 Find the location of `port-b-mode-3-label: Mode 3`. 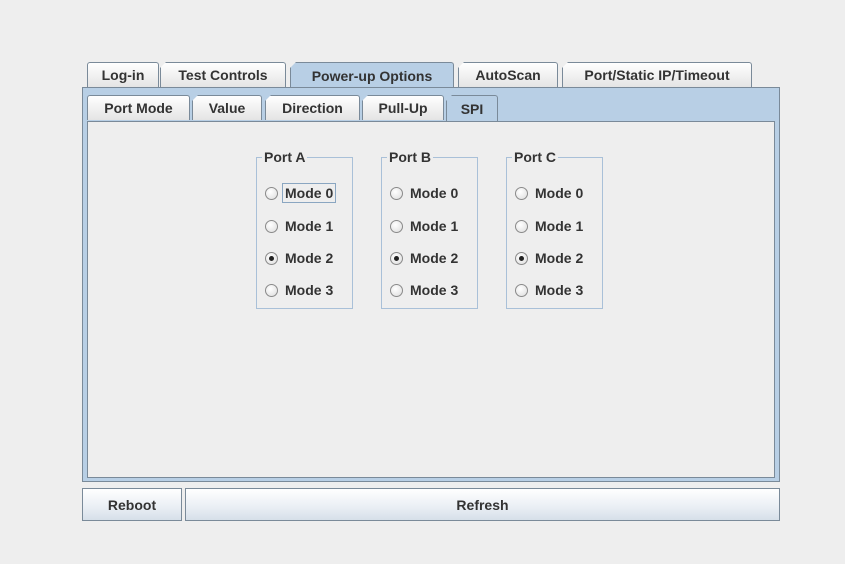

port-b-mode-3-label: Mode 3 is located at coordinates (434, 290).